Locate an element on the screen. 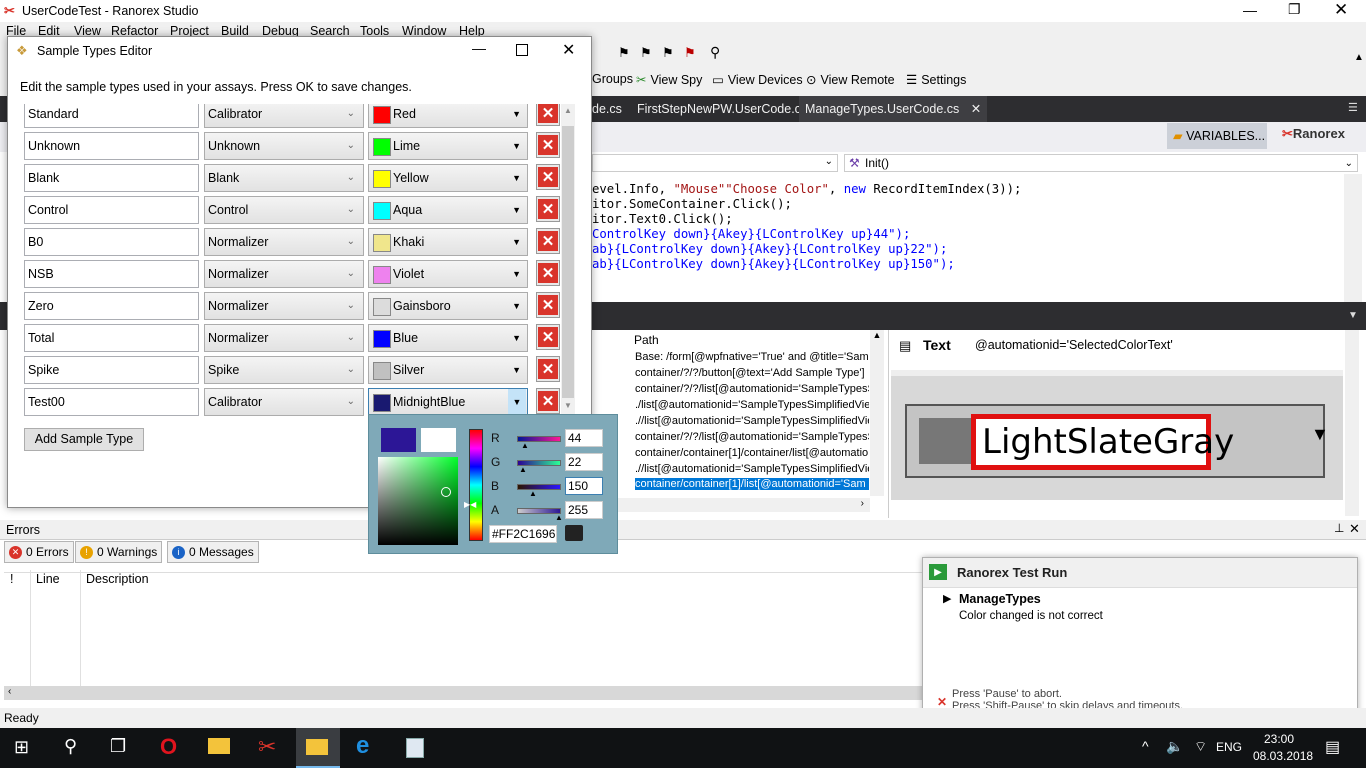  hue-thumb: ▶◀ is located at coordinates (470, 504).